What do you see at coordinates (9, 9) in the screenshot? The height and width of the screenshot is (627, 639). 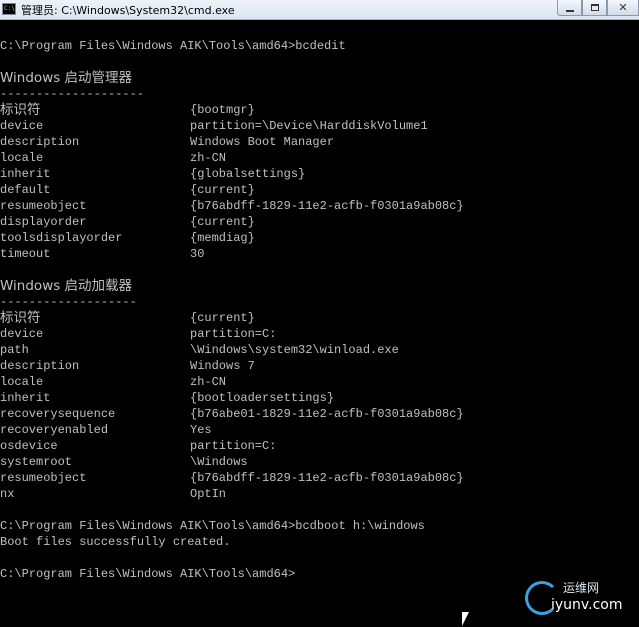 I see `cmd-app-icon: C:\` at bounding box center [9, 9].